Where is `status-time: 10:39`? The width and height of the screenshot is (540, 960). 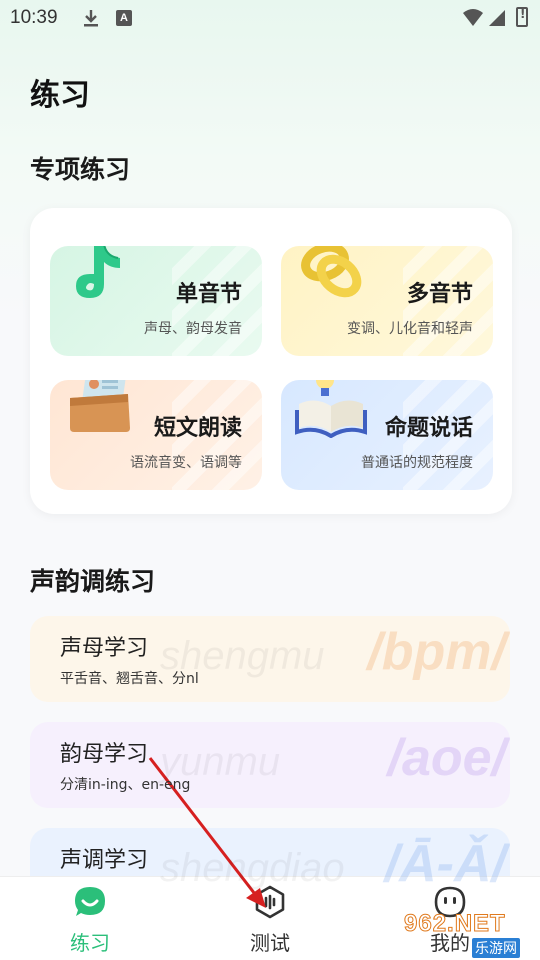
status-time: 10:39 is located at coordinates (34, 17).